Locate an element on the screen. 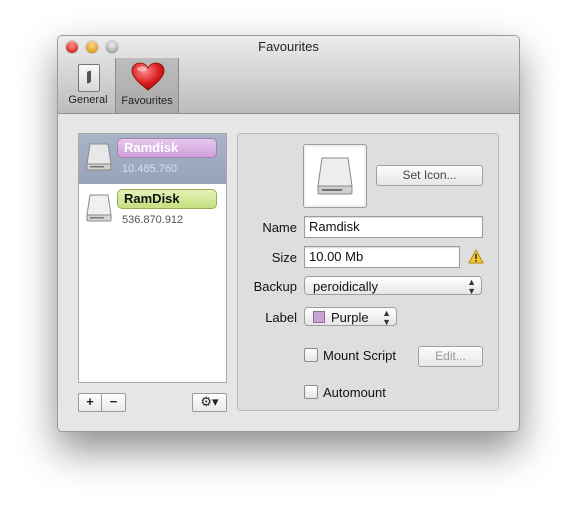  automount-checkbox is located at coordinates (311, 392).